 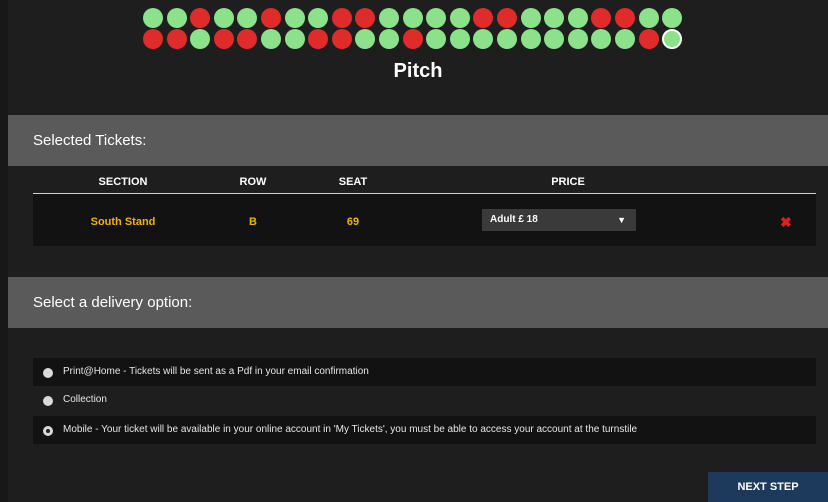 What do you see at coordinates (601, 39) in the screenshot?
I see `seat-row2-20-avail` at bounding box center [601, 39].